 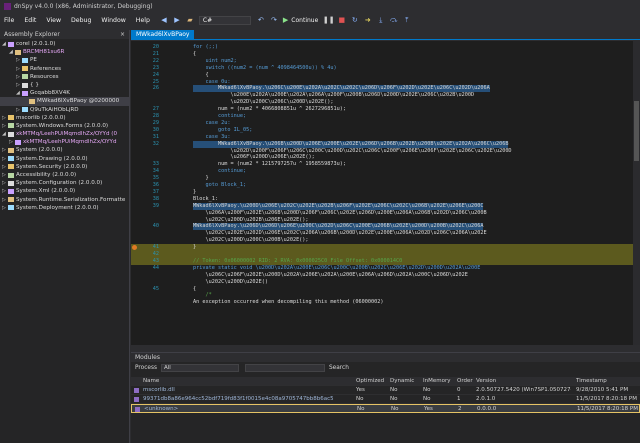 What do you see at coordinates (64, 77) in the screenshot?
I see `tree-item: ▷ Resources` at bounding box center [64, 77].